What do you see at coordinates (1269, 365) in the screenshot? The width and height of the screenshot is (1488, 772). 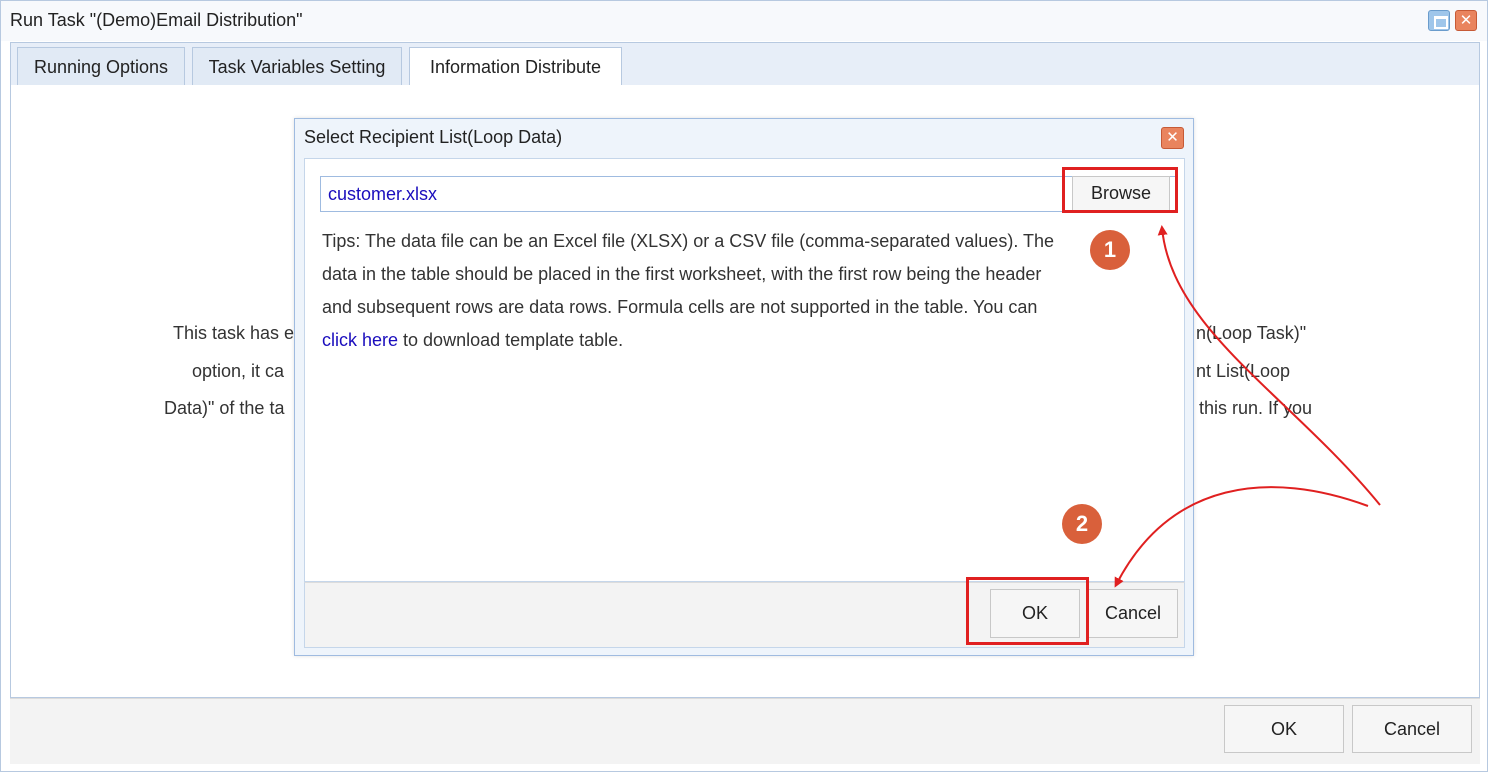 I see `arrow-to-browse` at bounding box center [1269, 365].